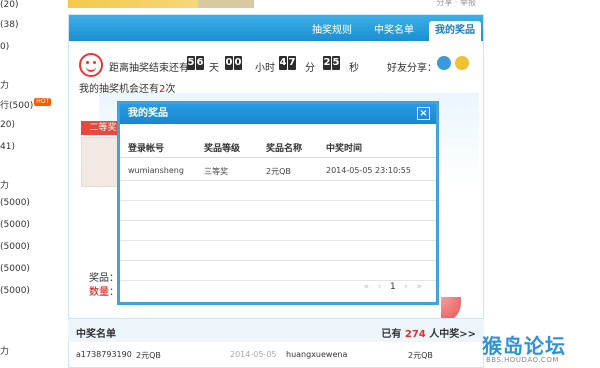  I want to click on winner-account: a1738793190, so click(104, 354).